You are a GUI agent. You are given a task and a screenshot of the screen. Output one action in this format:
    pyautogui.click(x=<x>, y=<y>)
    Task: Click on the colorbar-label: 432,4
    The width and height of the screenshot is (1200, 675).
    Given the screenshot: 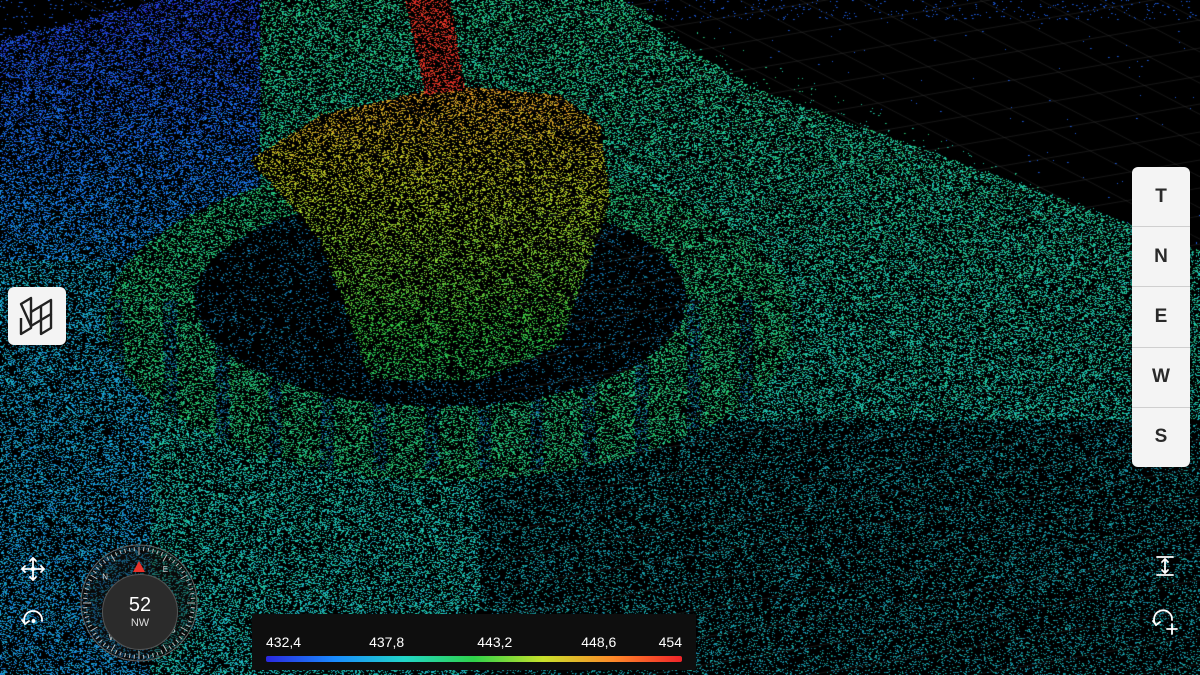 What is the action you would take?
    pyautogui.click(x=284, y=642)
    